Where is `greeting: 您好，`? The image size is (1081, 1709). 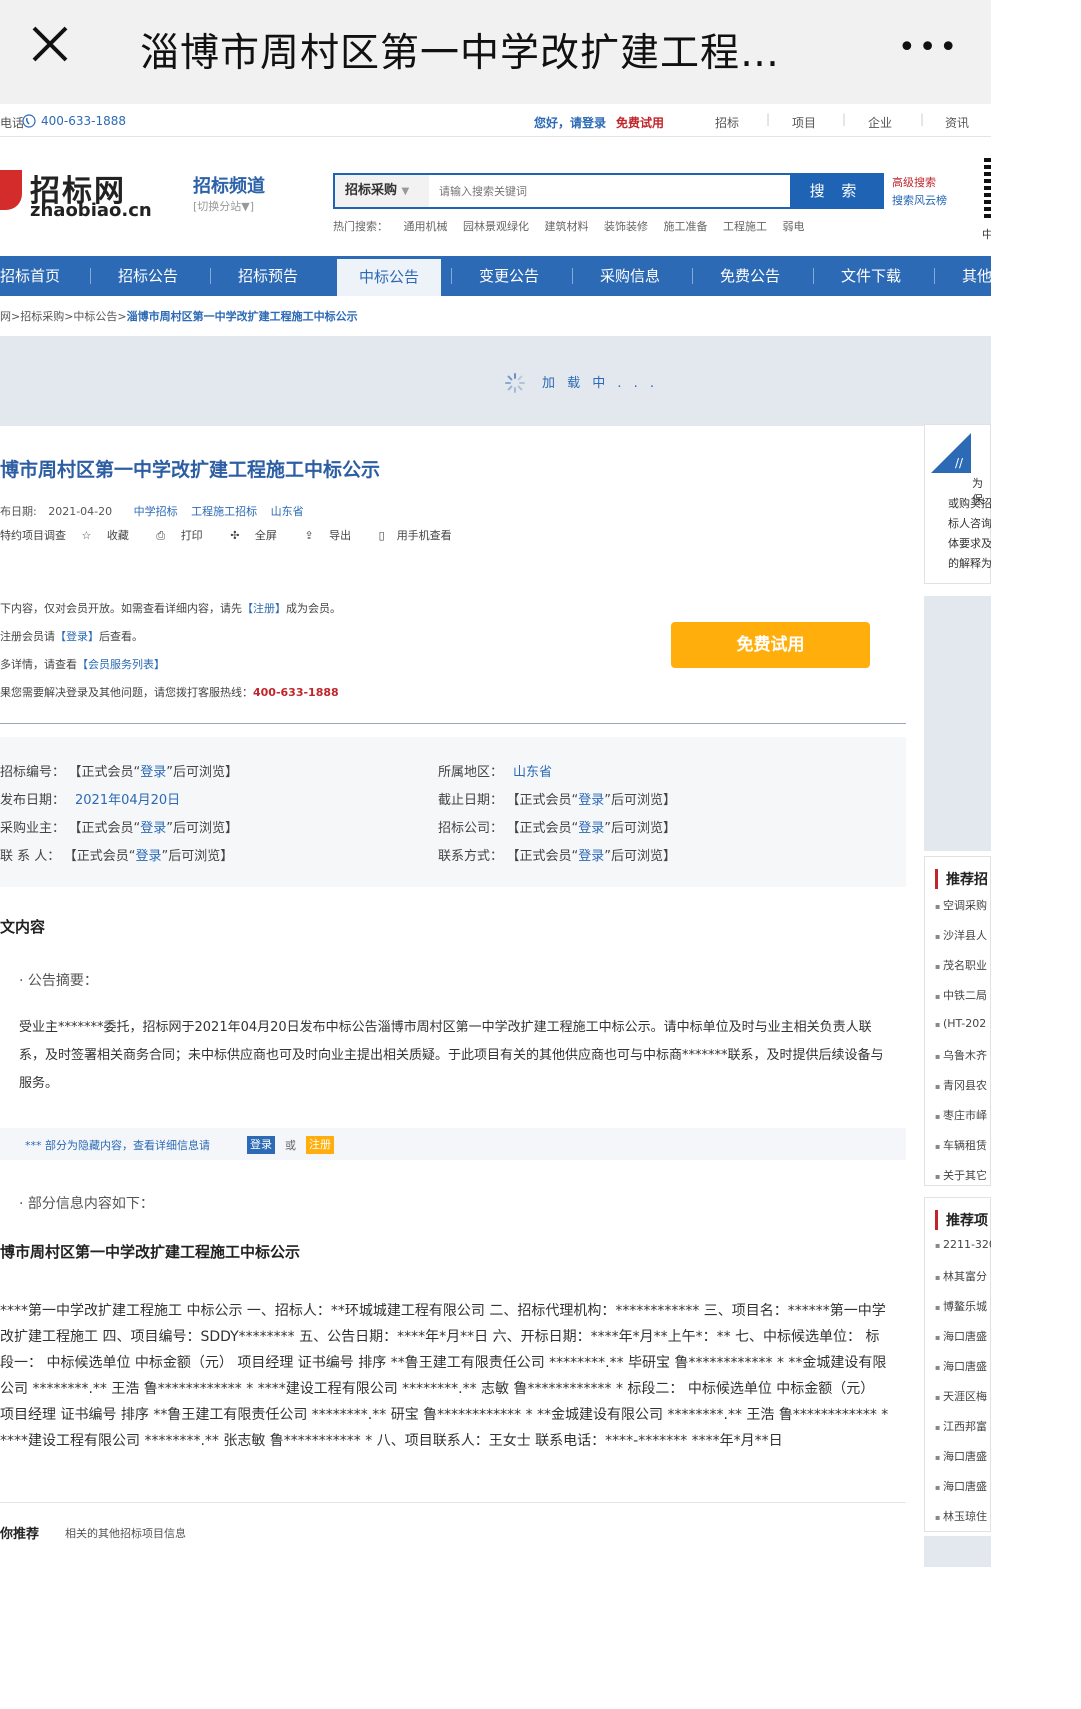 greeting: 您好， is located at coordinates (552, 123).